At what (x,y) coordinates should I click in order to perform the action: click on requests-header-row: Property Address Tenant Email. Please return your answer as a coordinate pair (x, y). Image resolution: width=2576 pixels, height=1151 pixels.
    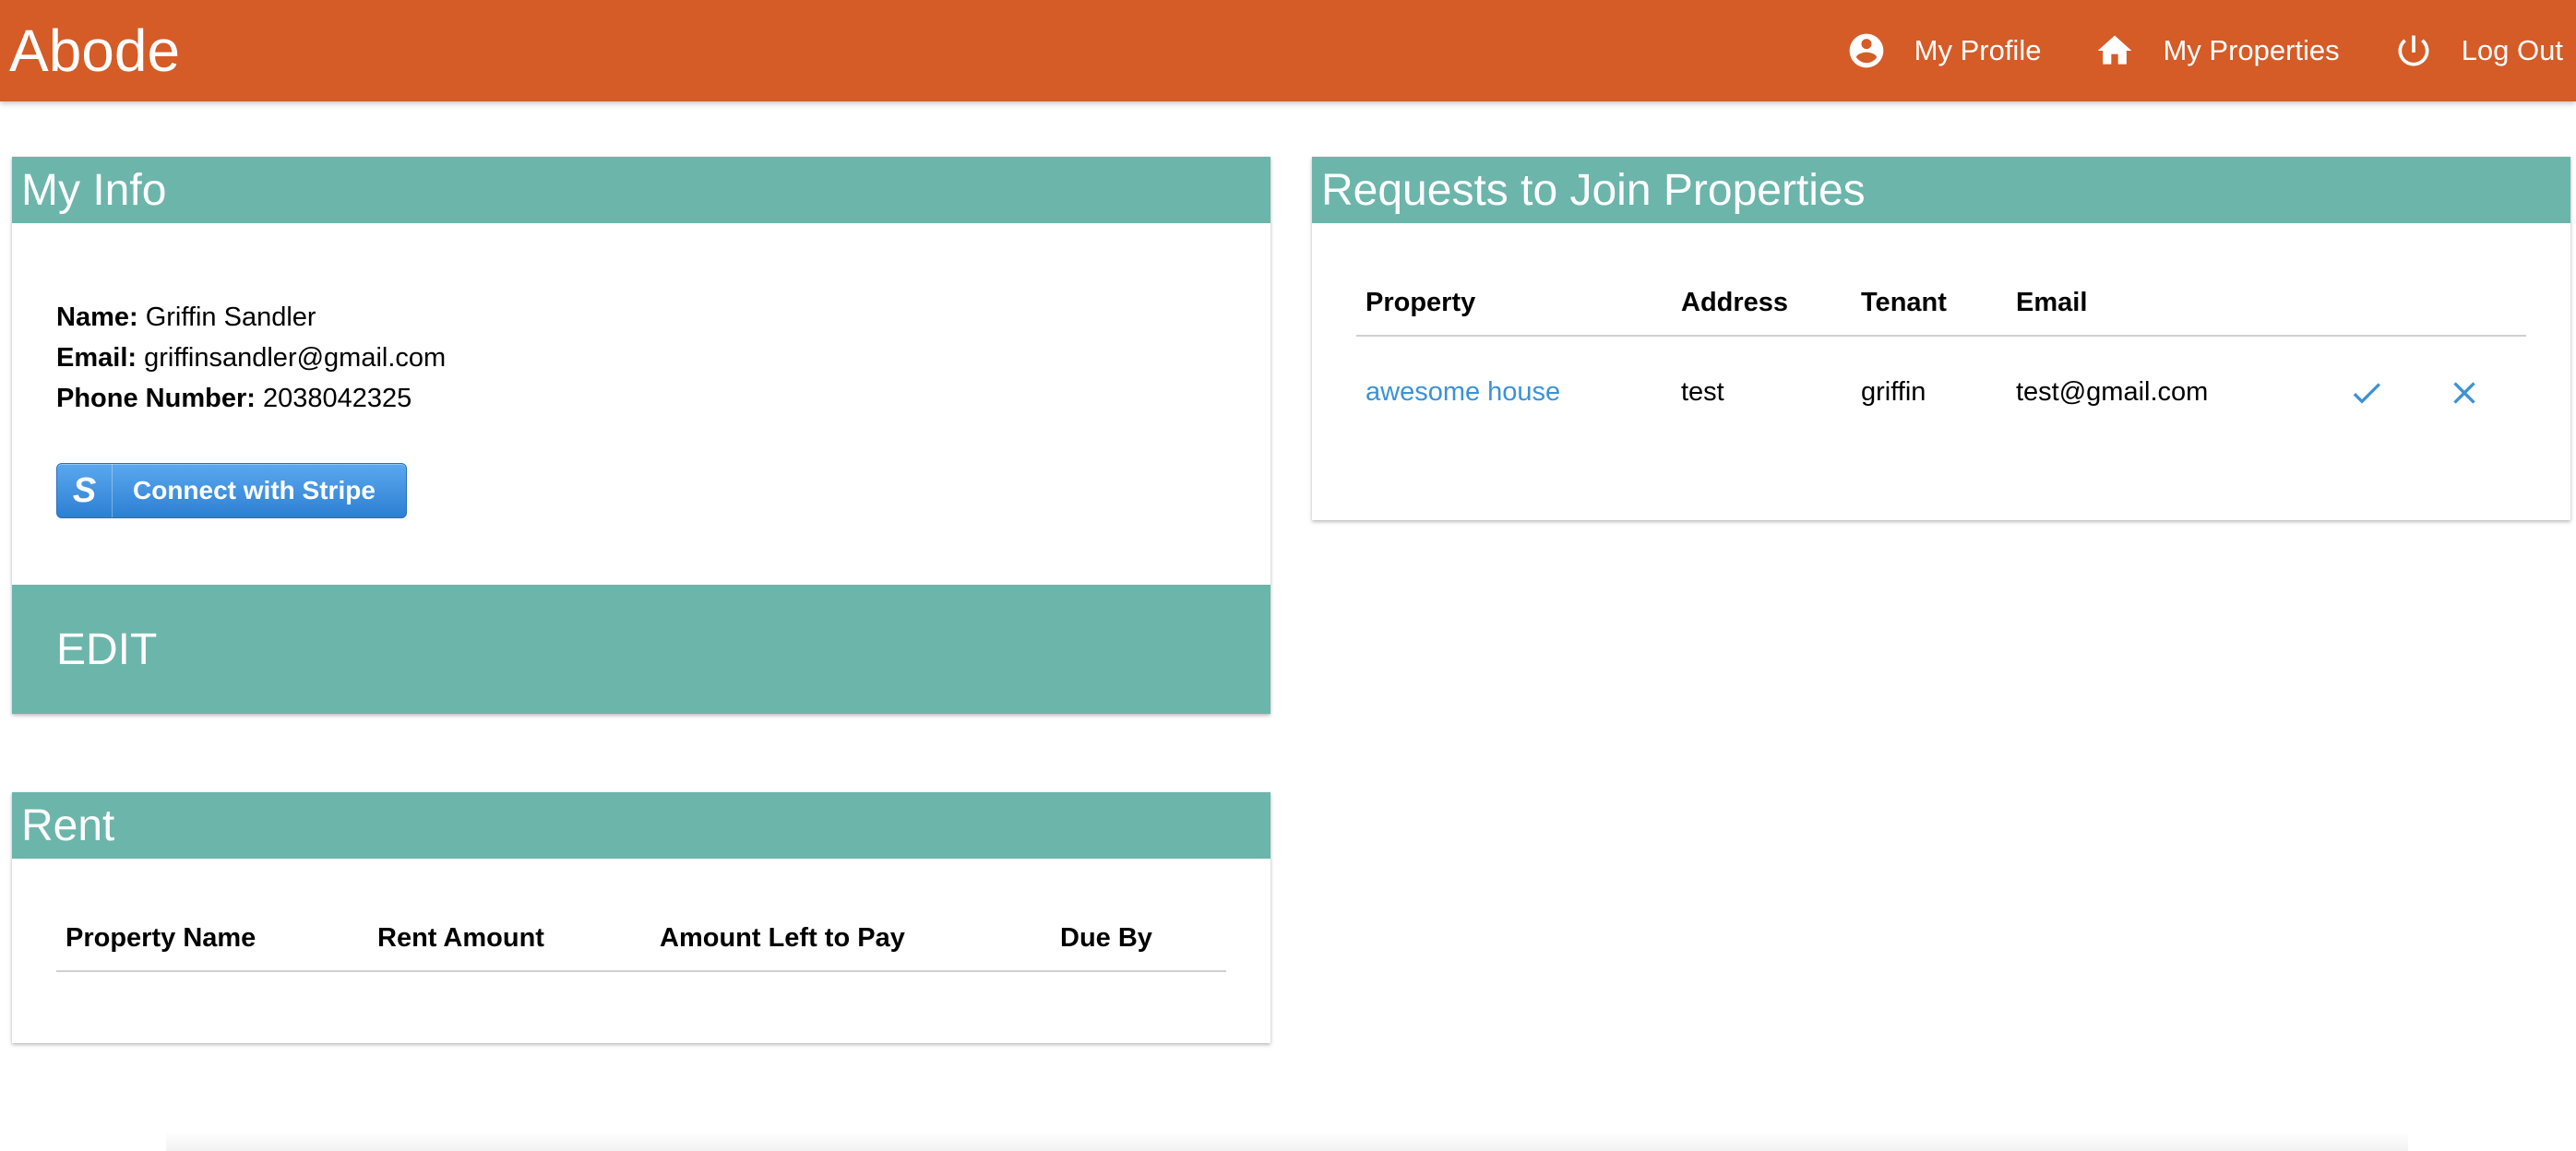
    Looking at the image, I should click on (1941, 304).